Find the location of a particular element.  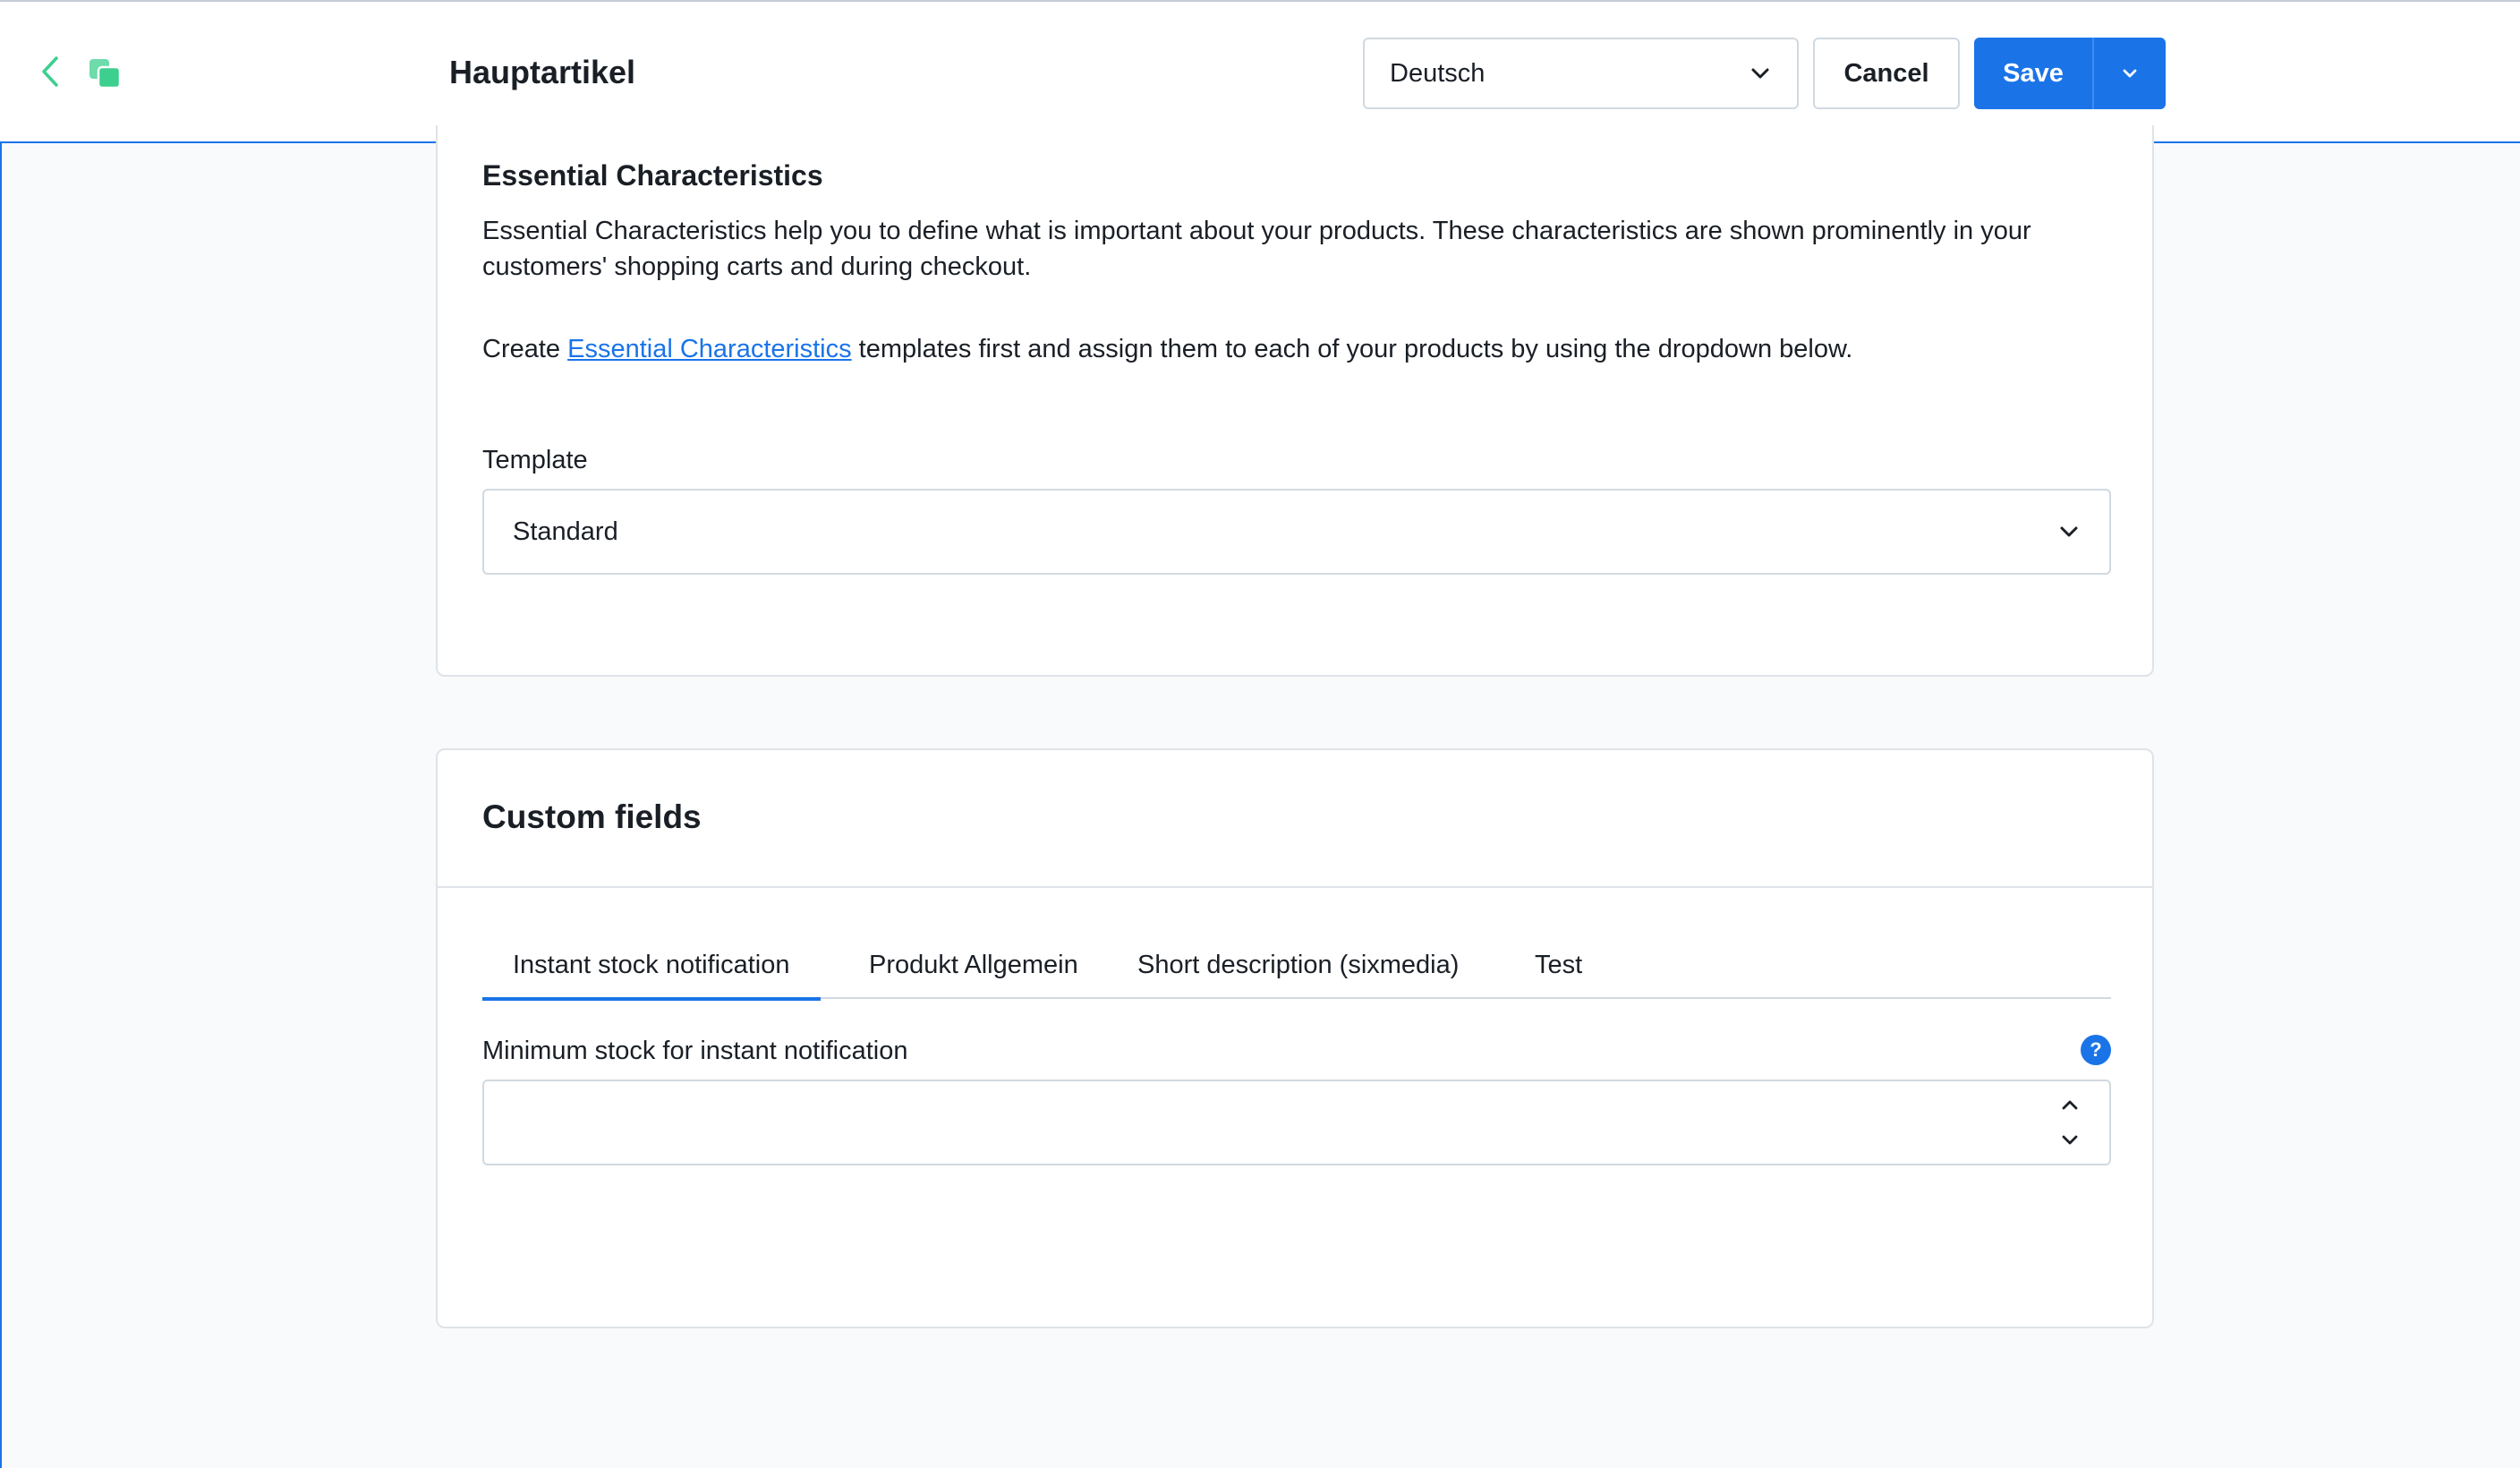

copy-icon is located at coordinates (105, 73).